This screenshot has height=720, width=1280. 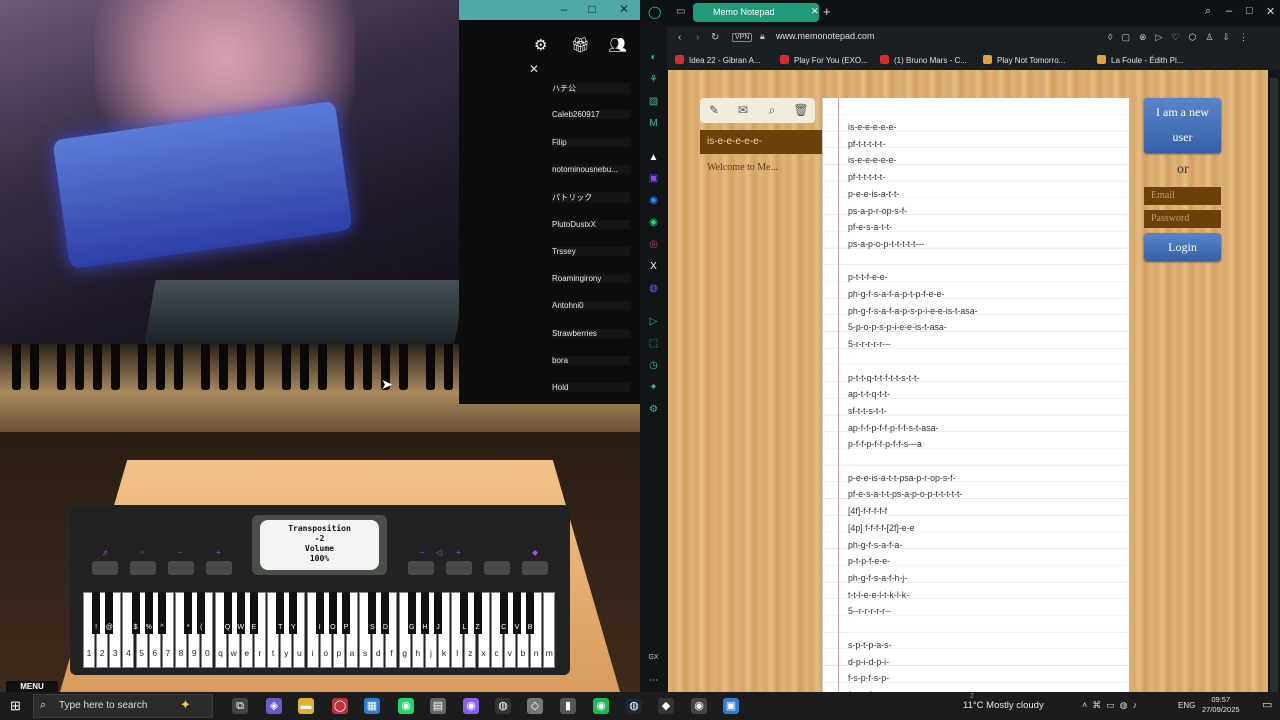 I want to click on copilot-icon: ◈, so click(x=274, y=706).